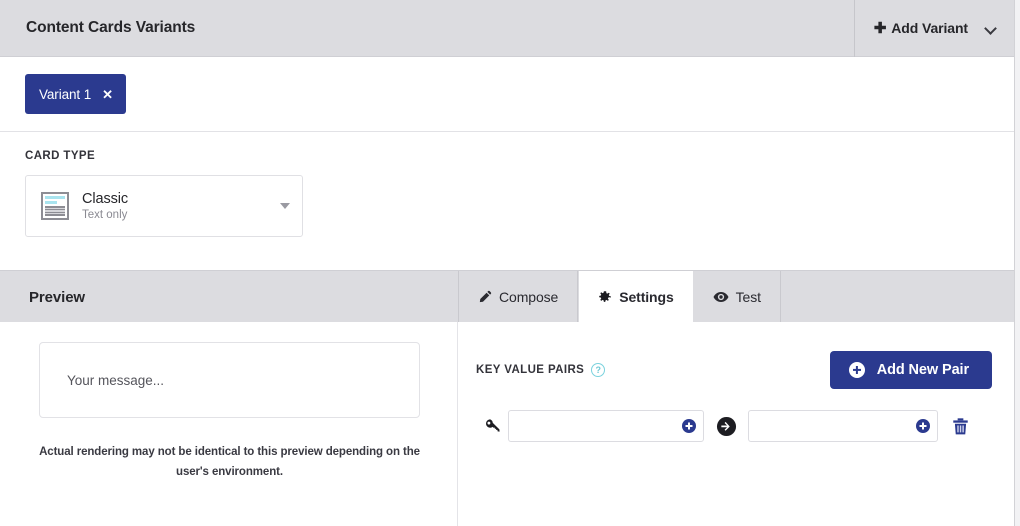 This screenshot has width=1020, height=526. What do you see at coordinates (60, 156) in the screenshot?
I see `card-type-label: CARD TYPE` at bounding box center [60, 156].